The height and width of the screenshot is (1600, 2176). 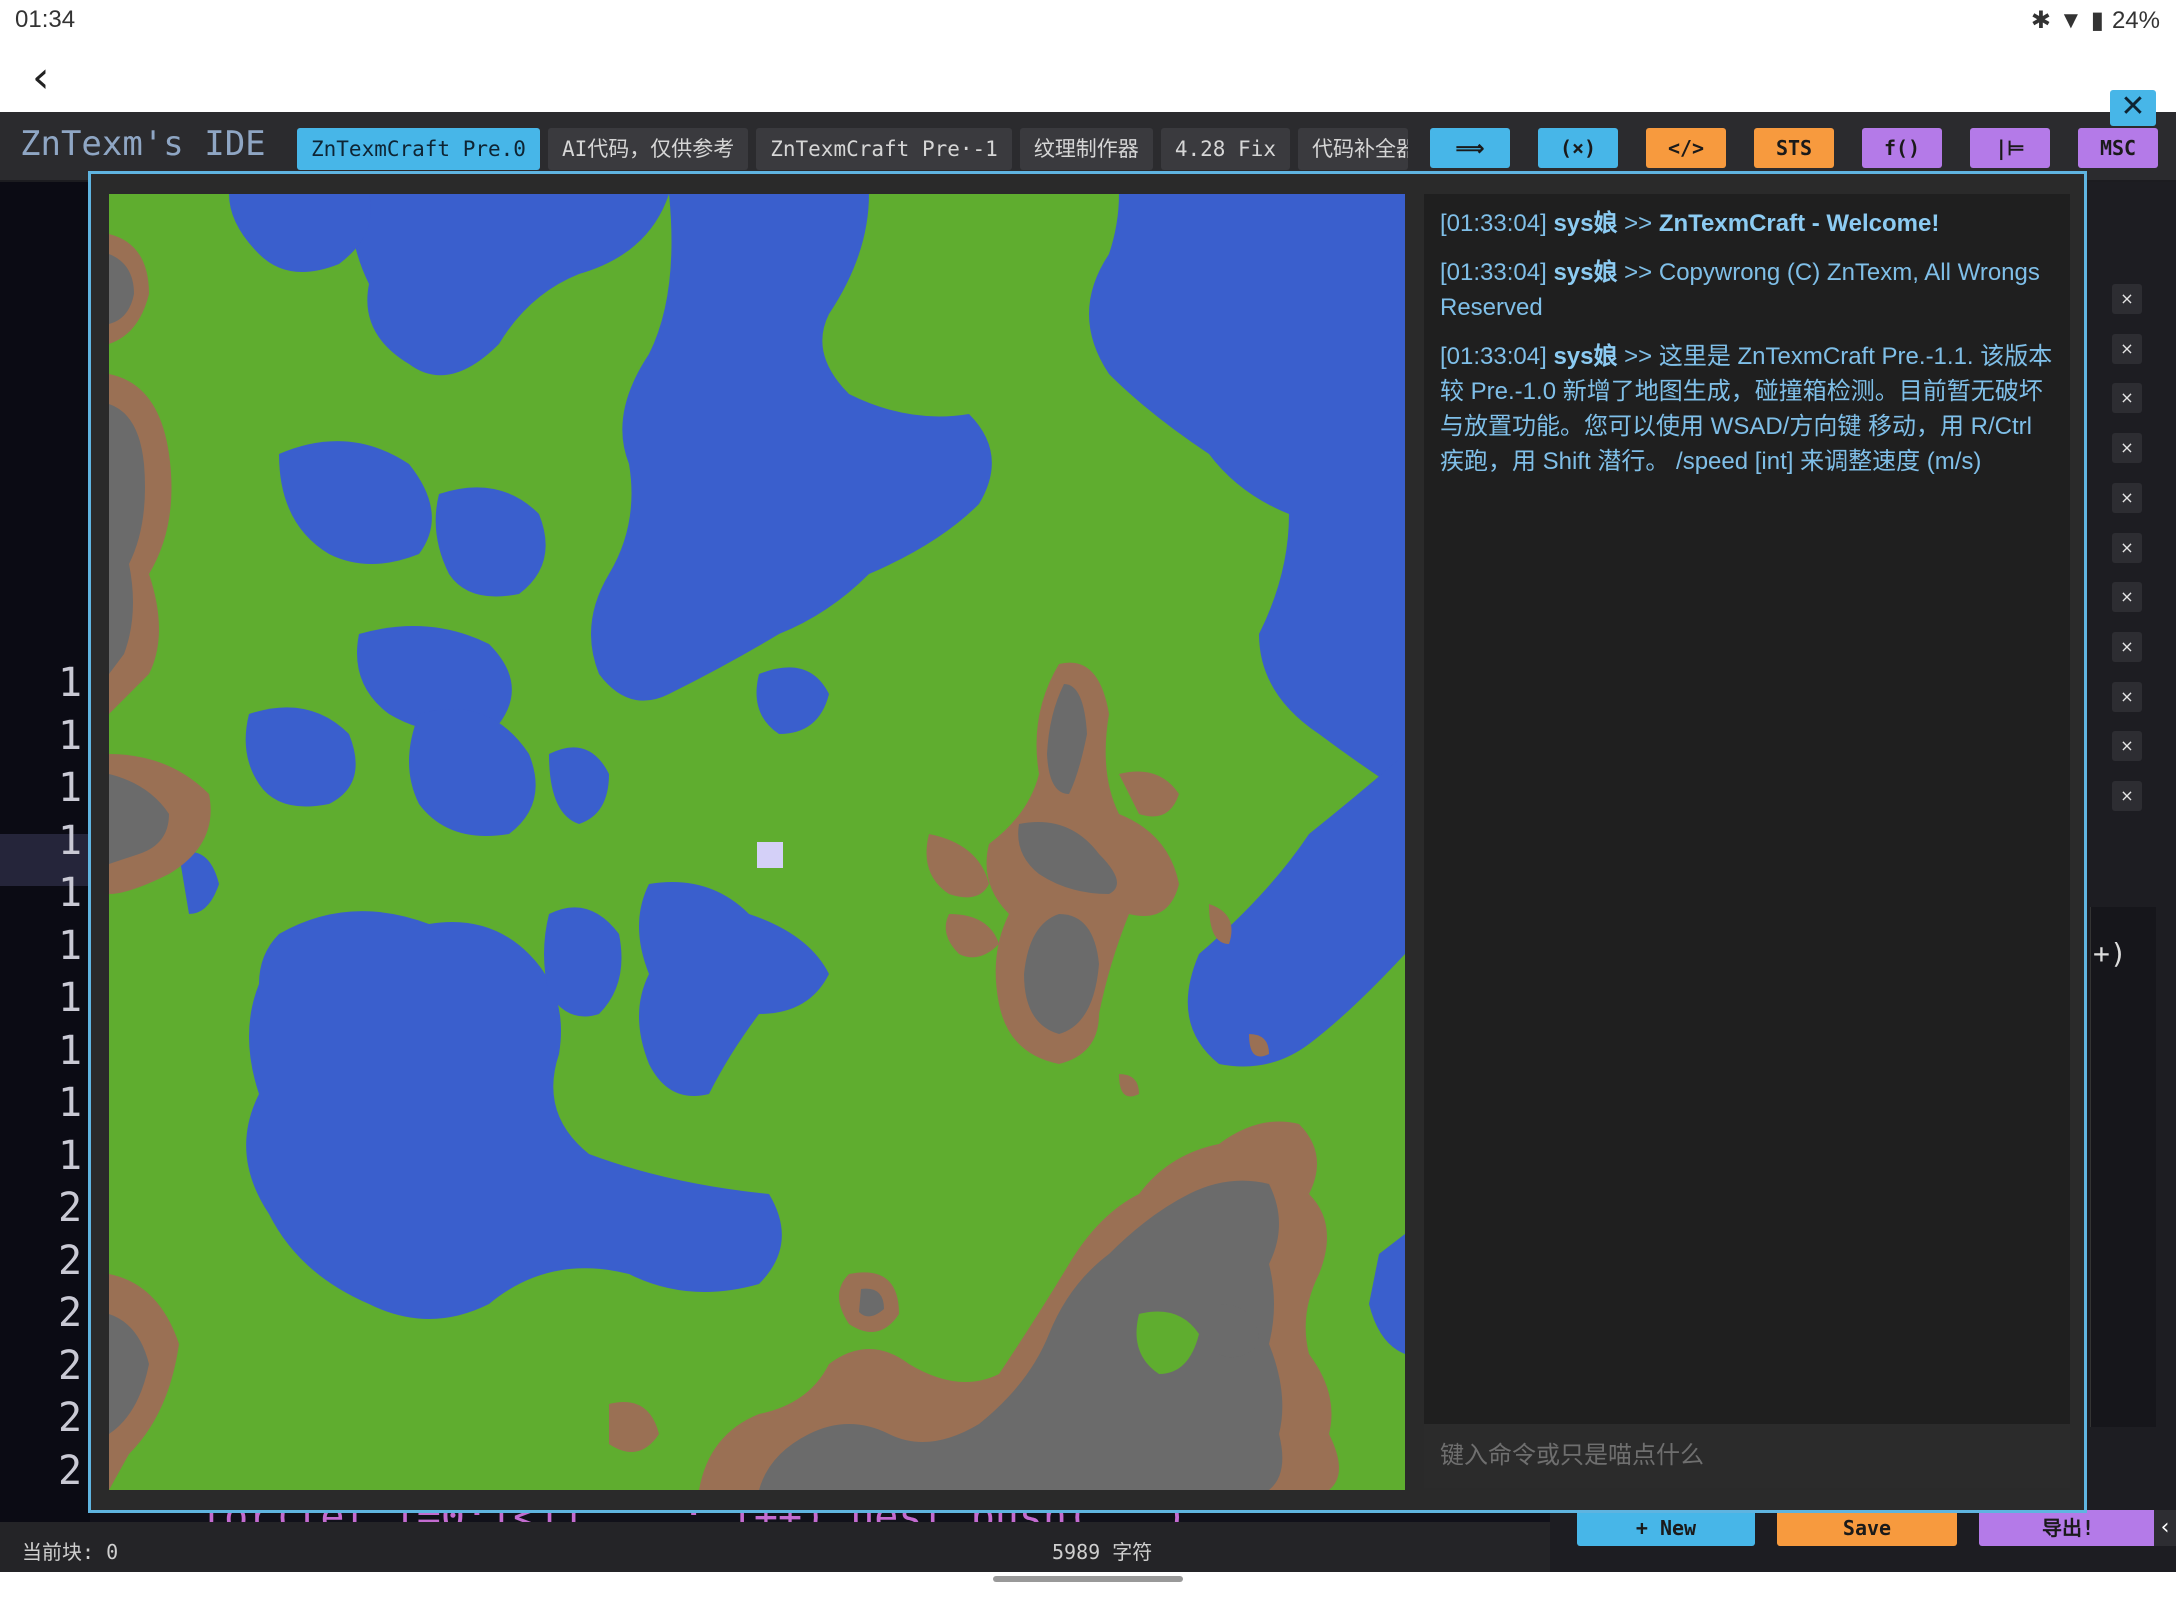 I want to click on system-status-bar: 01:34 ✱ ▼ ▮ 24%, so click(x=1088, y=23).